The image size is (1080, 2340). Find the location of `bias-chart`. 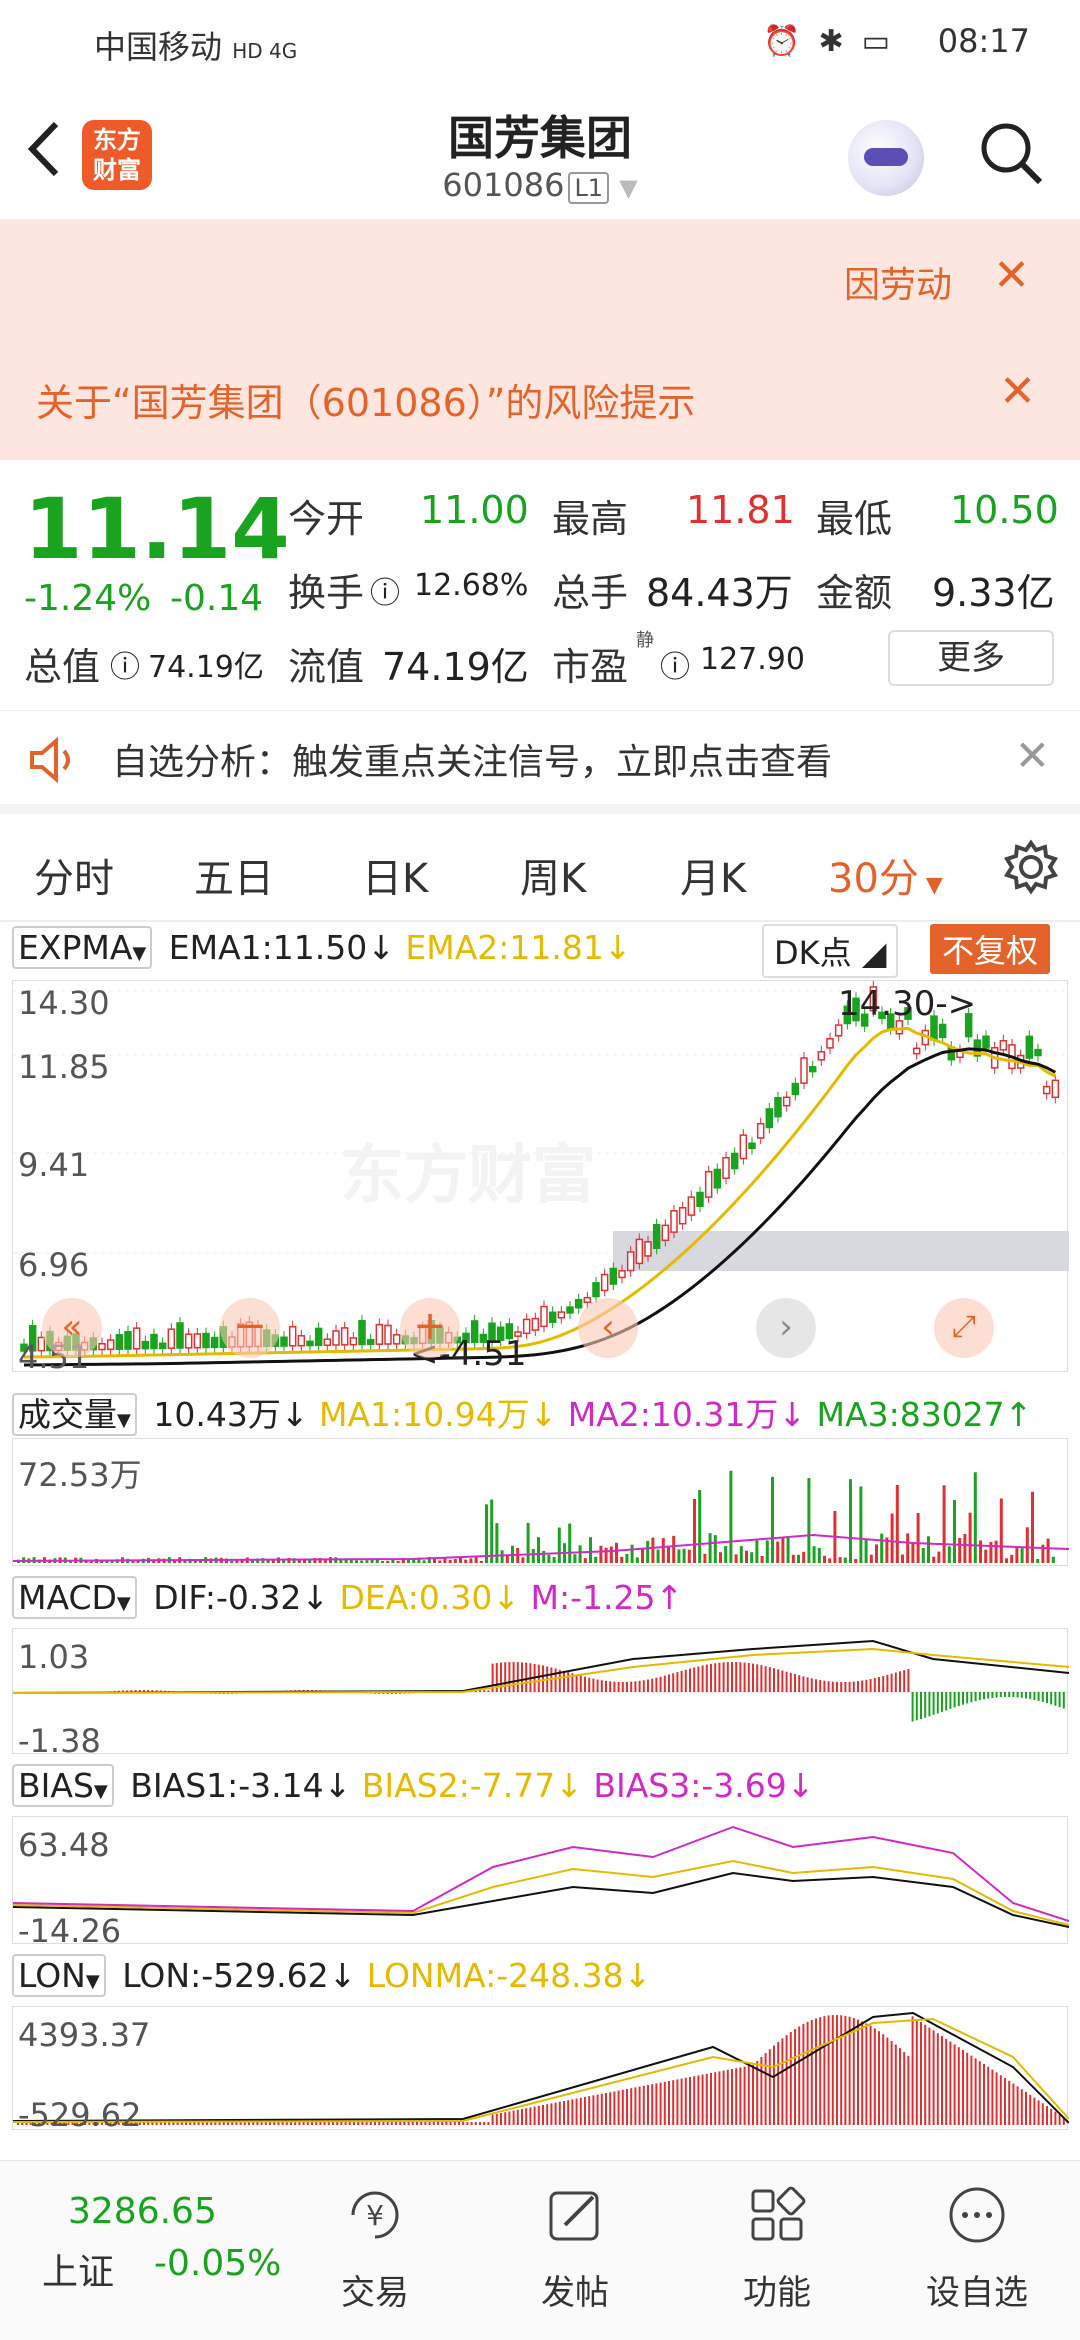

bias-chart is located at coordinates (541, 1880).